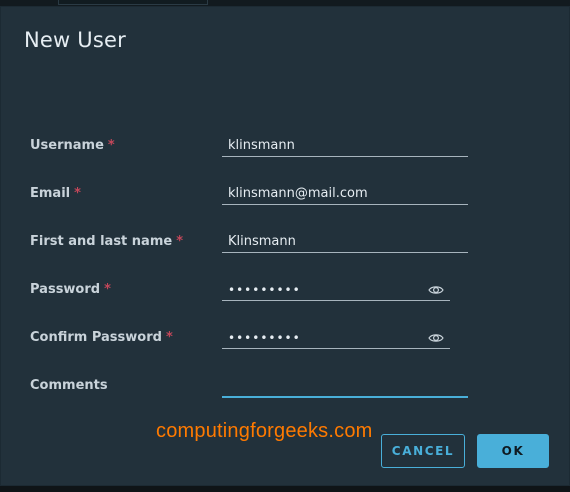 Image resolution: width=570 pixels, height=492 pixels. Describe the element at coordinates (336, 290) in the screenshot. I see `password-input: •••••••••` at that location.